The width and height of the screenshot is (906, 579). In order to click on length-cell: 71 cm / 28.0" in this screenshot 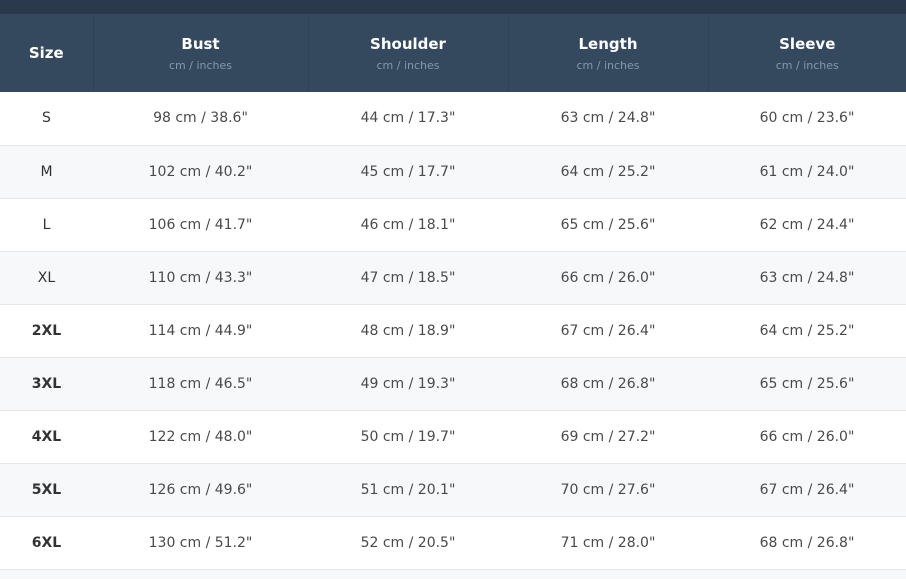, I will do `click(608, 542)`.